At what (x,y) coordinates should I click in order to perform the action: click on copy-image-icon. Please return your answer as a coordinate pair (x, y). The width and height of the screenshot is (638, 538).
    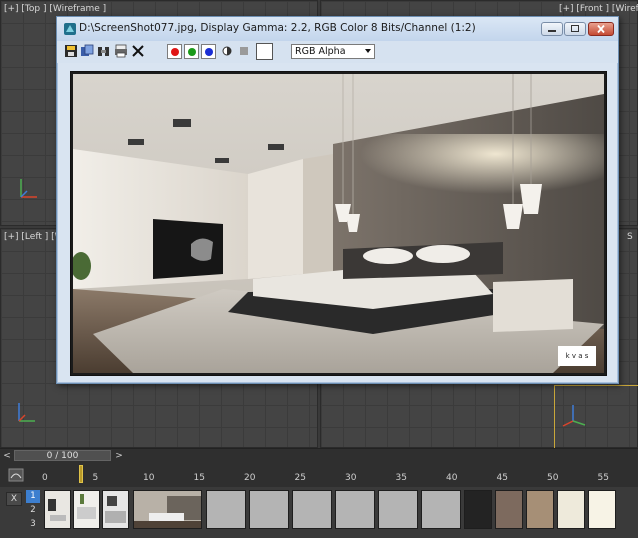
    Looking at the image, I should click on (87, 51).